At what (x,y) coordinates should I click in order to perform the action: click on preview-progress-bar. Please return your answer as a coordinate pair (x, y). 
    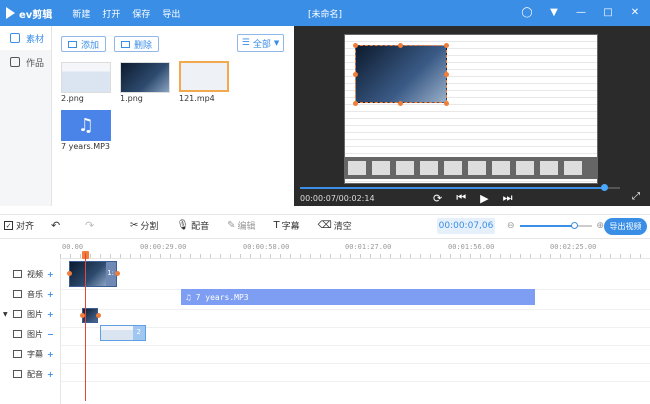
    Looking at the image, I should click on (460, 187).